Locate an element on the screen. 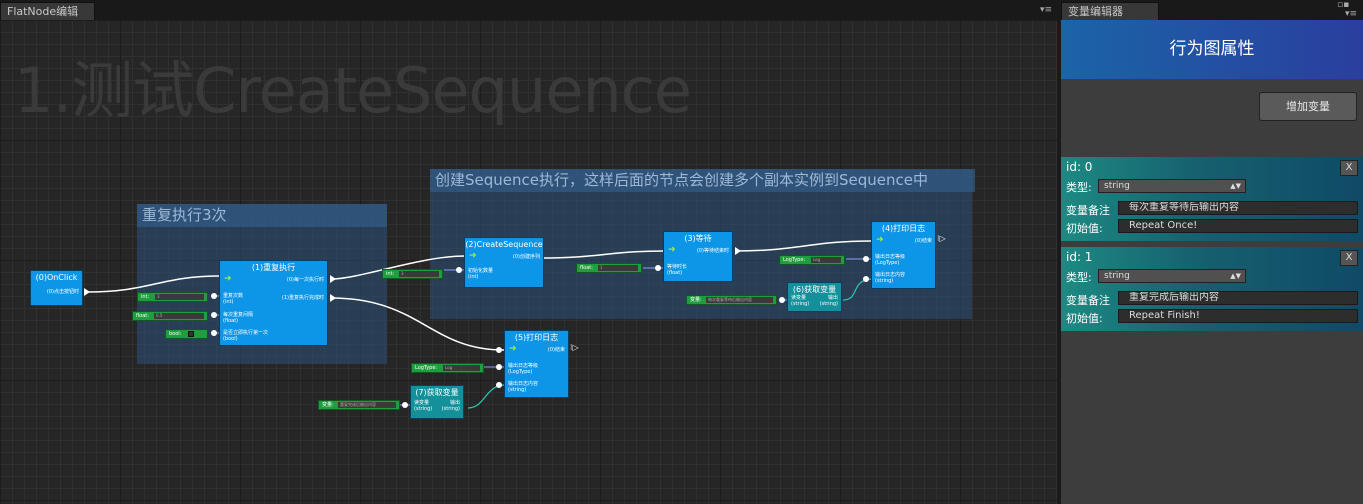 The height and width of the screenshot is (504, 1363). editor-tab-menu-icon: ▾≡ is located at coordinates (1046, 10).